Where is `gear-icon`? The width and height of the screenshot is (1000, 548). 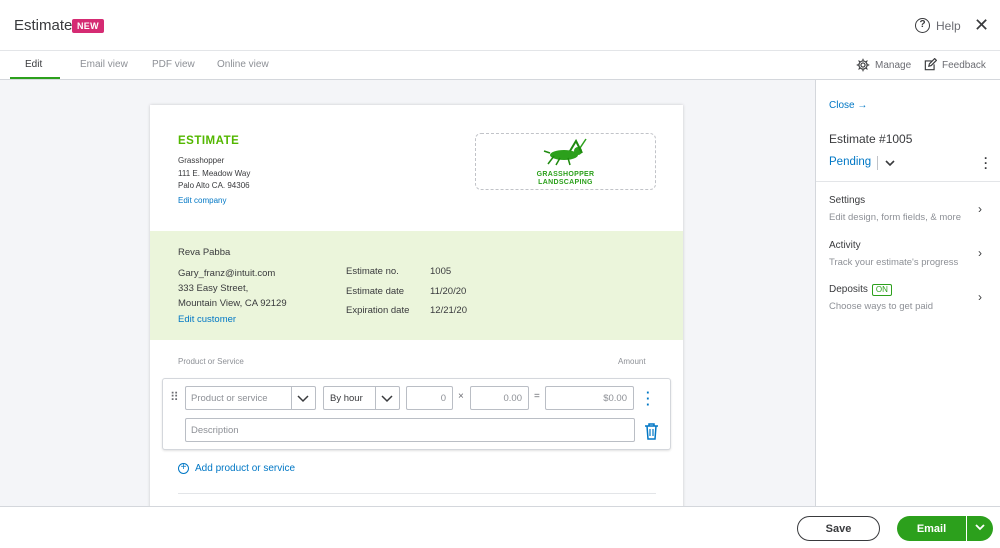
gear-icon is located at coordinates (863, 65).